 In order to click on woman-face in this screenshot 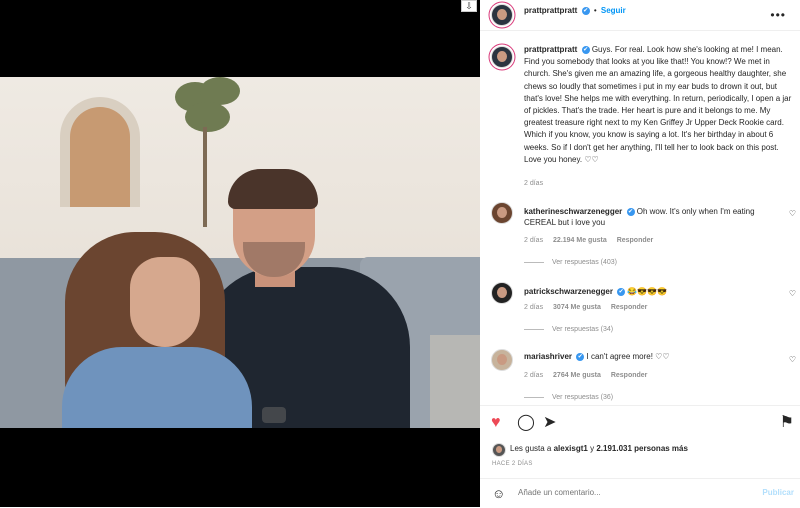, I will do `click(165, 302)`.